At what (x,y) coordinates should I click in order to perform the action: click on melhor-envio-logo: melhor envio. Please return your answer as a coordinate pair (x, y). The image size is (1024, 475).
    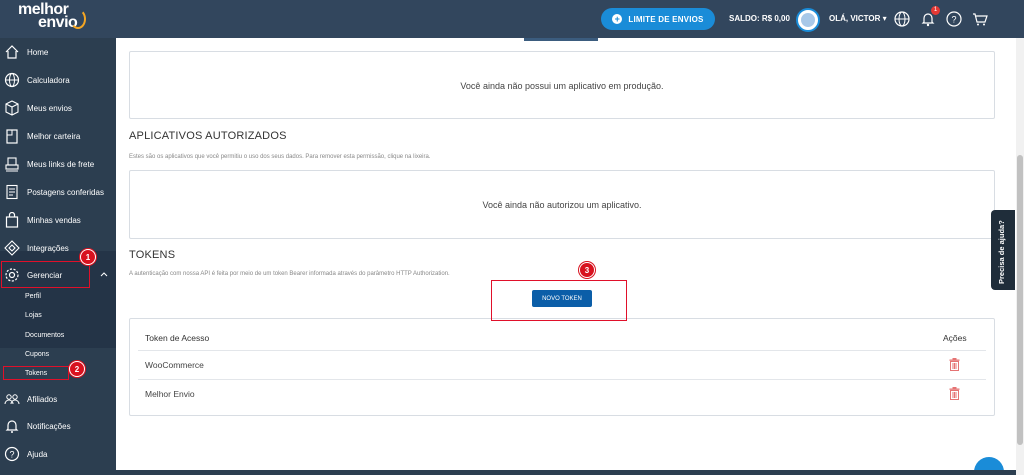
    Looking at the image, I should click on (53, 18).